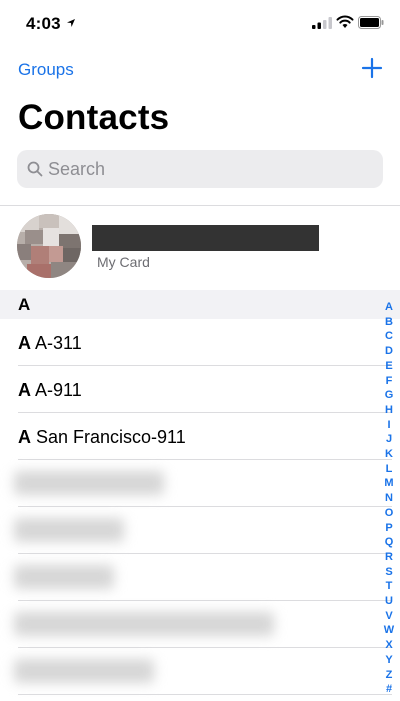  Describe the element at coordinates (200, 304) in the screenshot. I see `section-header: A` at that location.